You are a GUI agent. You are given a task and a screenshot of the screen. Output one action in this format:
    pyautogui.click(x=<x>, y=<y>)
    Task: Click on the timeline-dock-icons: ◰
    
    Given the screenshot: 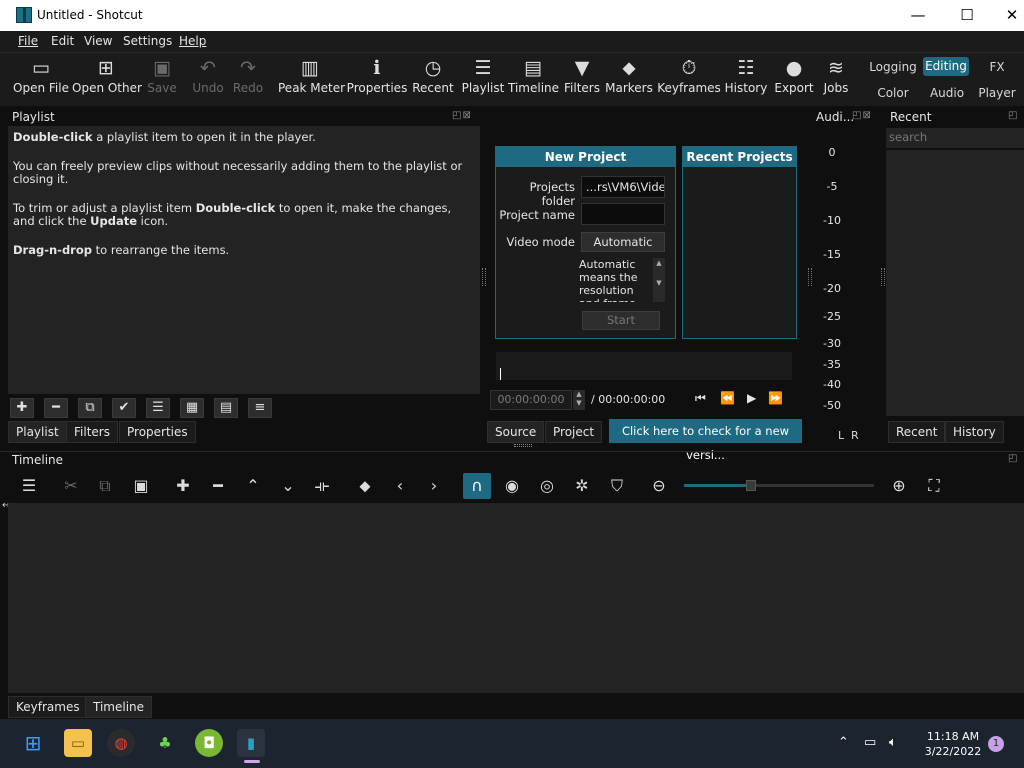 What is the action you would take?
    pyautogui.click(x=1013, y=458)
    